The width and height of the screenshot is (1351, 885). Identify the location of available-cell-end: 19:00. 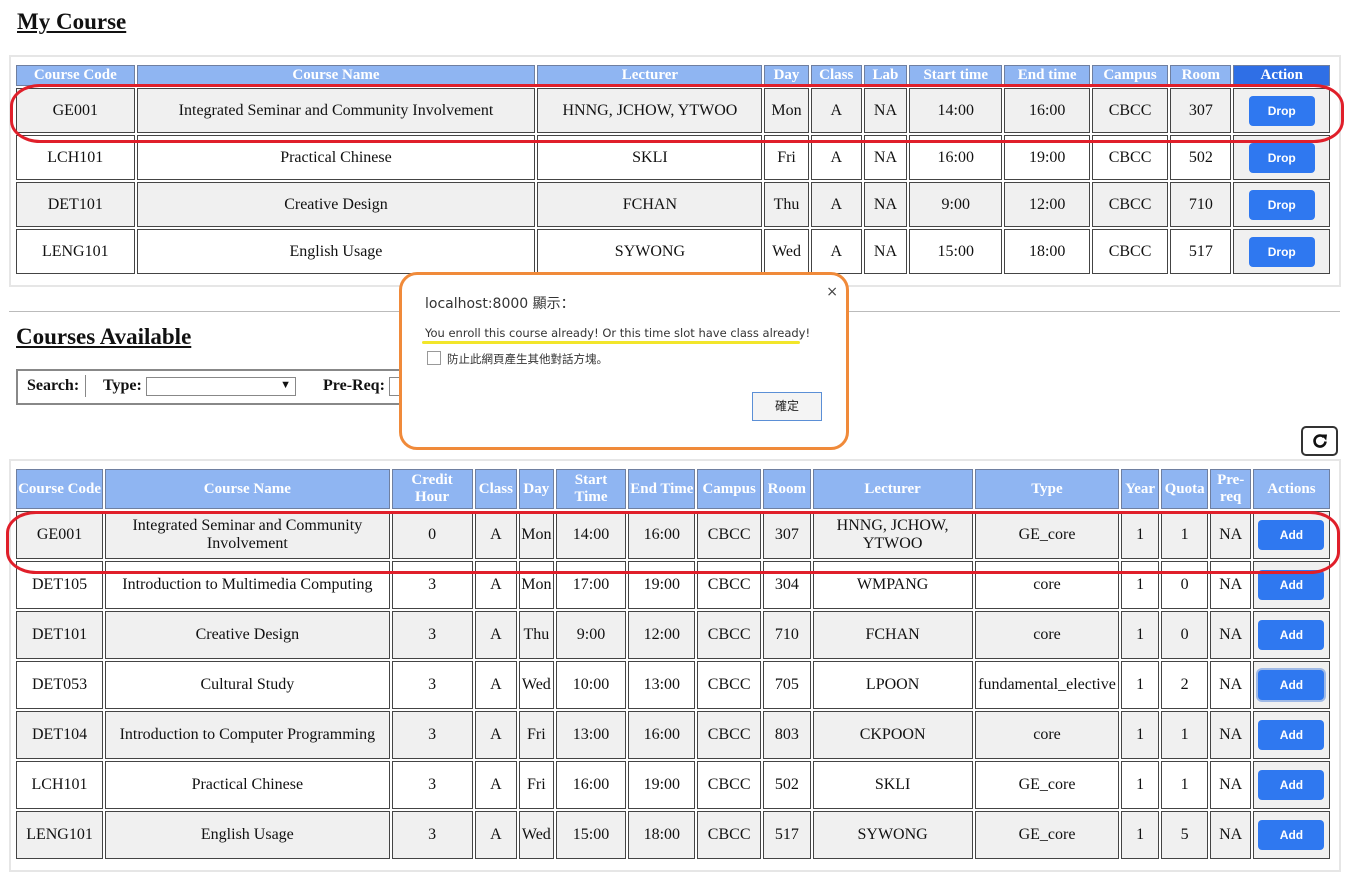
(662, 785).